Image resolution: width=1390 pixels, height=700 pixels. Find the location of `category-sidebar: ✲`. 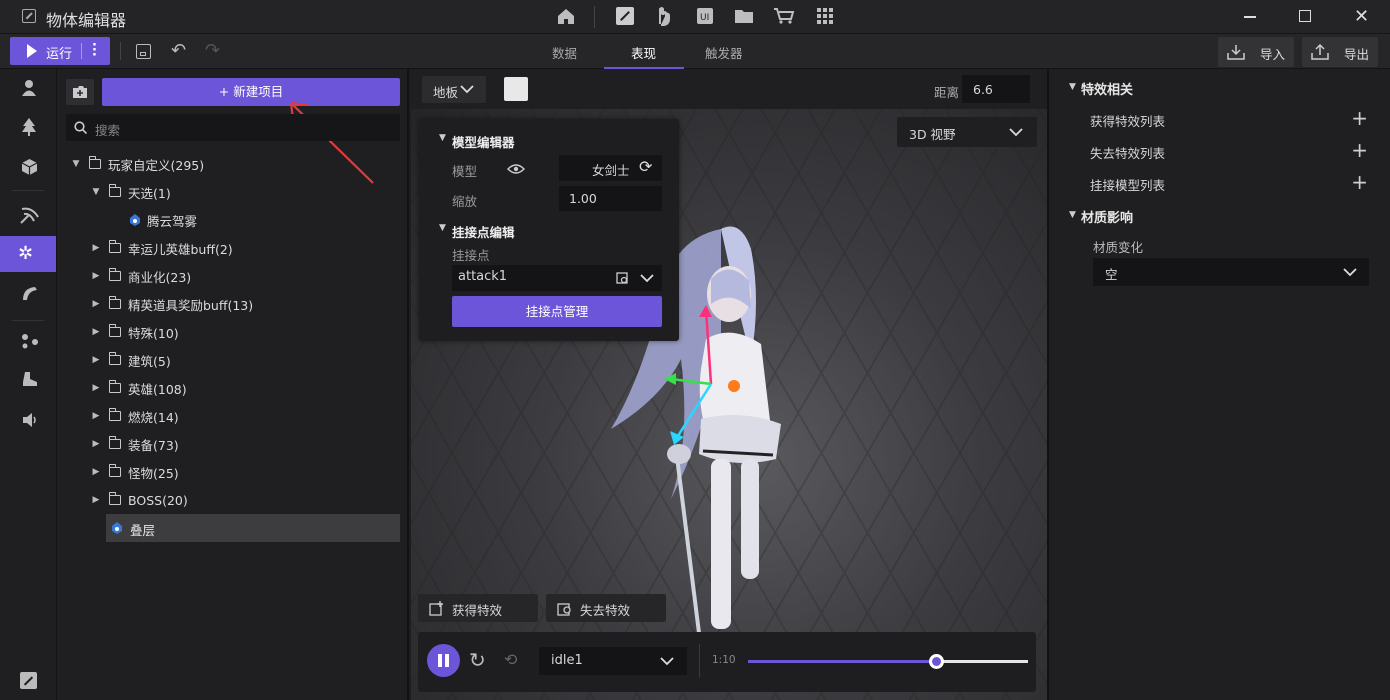

category-sidebar: ✲ is located at coordinates (28, 384).